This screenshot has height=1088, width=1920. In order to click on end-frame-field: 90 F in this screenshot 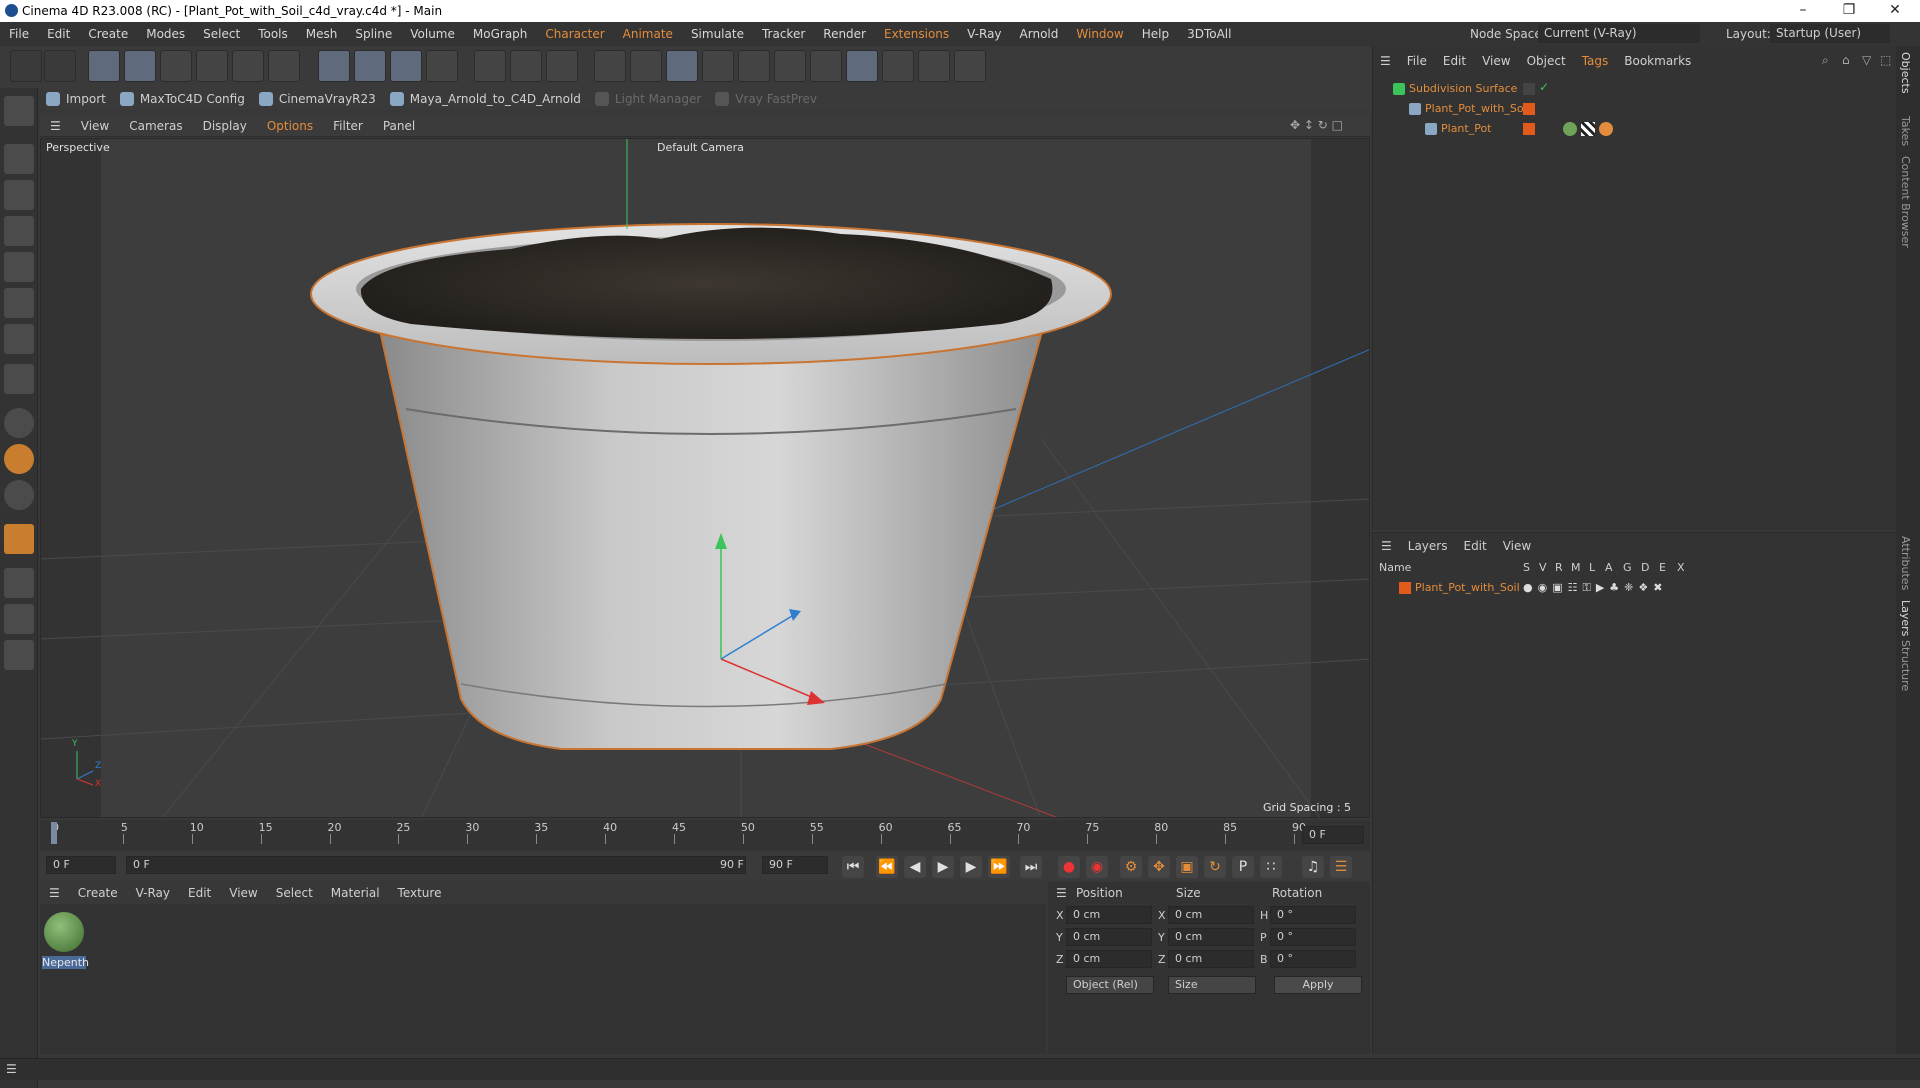, I will do `click(795, 865)`.